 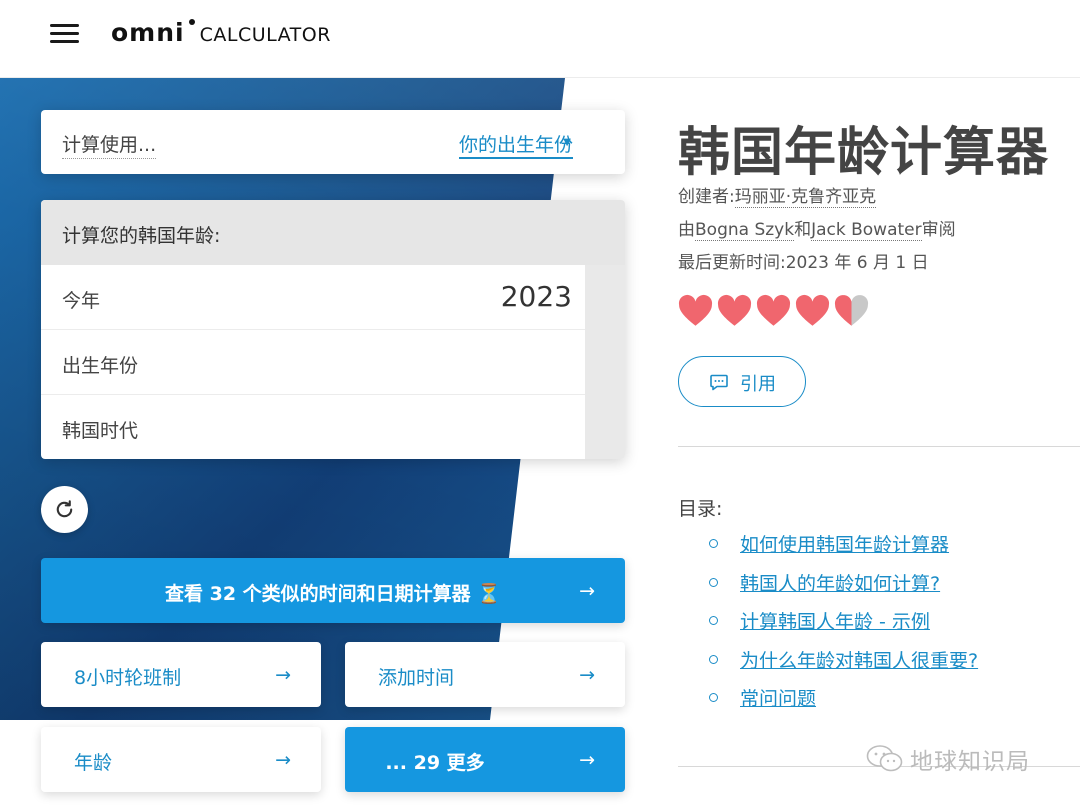 I want to click on watermark: 地球知识局, so click(x=948, y=759).